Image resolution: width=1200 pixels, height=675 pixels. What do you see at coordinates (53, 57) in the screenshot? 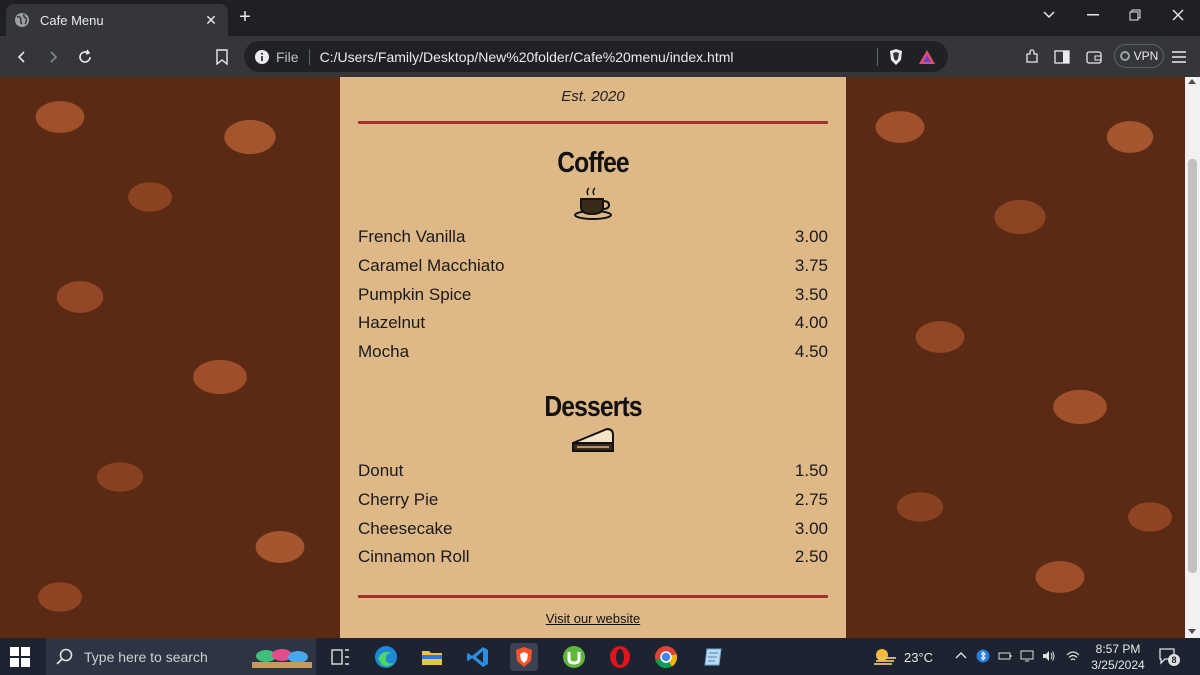
I see `forward-button` at bounding box center [53, 57].